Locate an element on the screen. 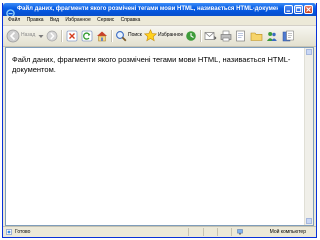 The width and height of the screenshot is (320, 240). home-icon is located at coordinates (102, 36).